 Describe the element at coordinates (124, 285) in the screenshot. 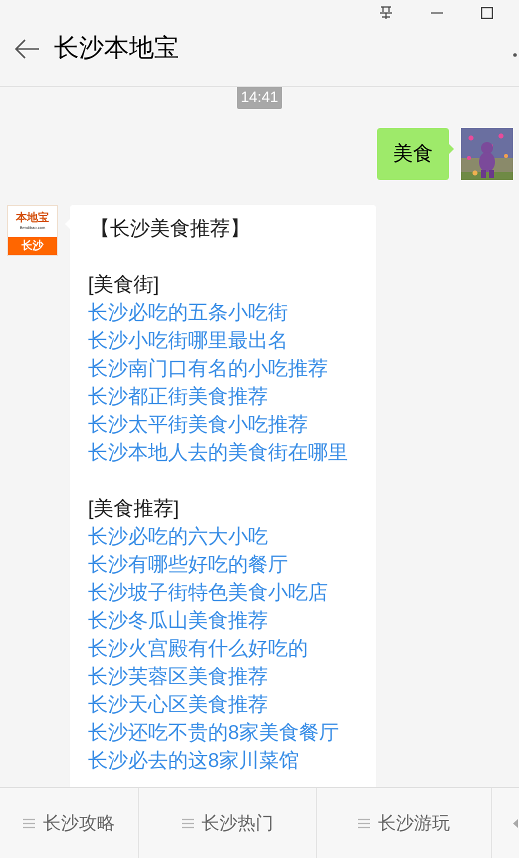

I see `section-title: [美食街]` at that location.